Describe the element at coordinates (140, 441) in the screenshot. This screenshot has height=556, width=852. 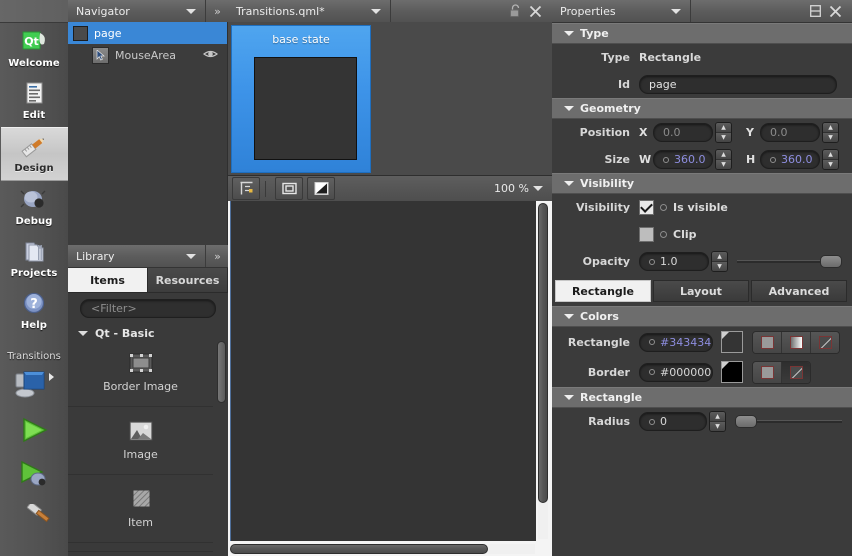
I see `library-item-image: Image` at that location.